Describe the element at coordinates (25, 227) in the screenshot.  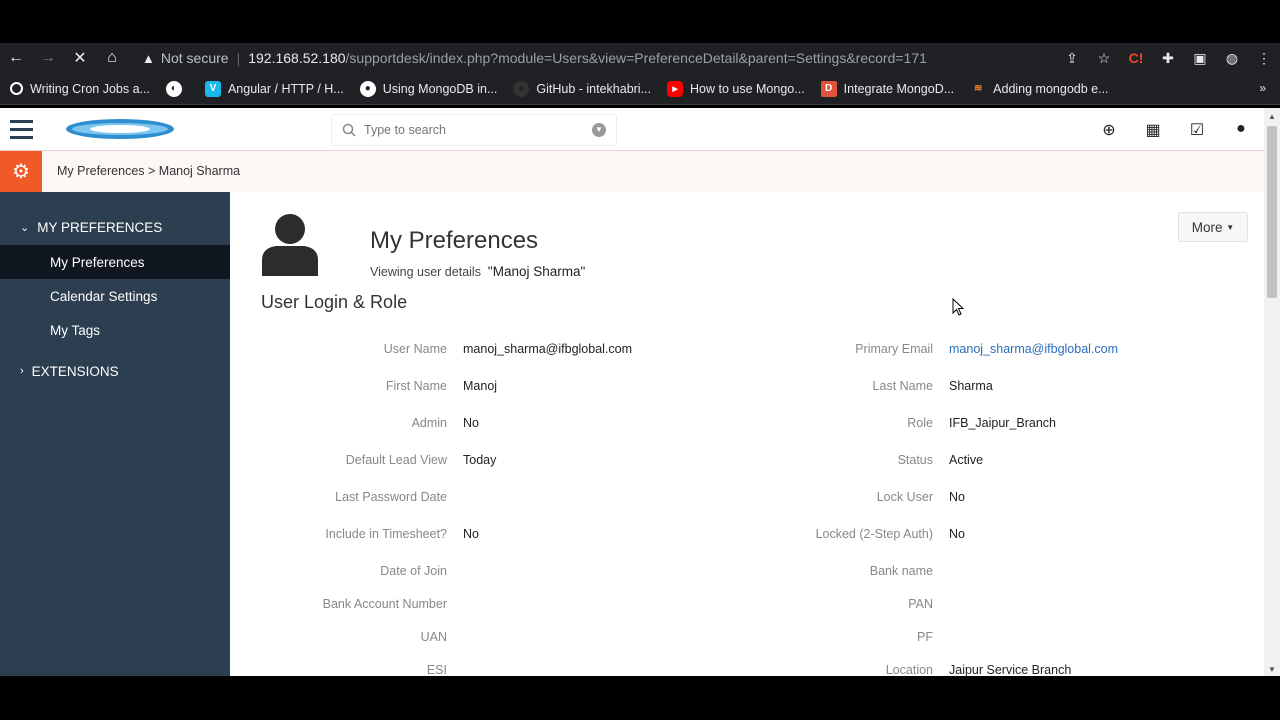
I see `chevron-down-icon: ⌄` at that location.